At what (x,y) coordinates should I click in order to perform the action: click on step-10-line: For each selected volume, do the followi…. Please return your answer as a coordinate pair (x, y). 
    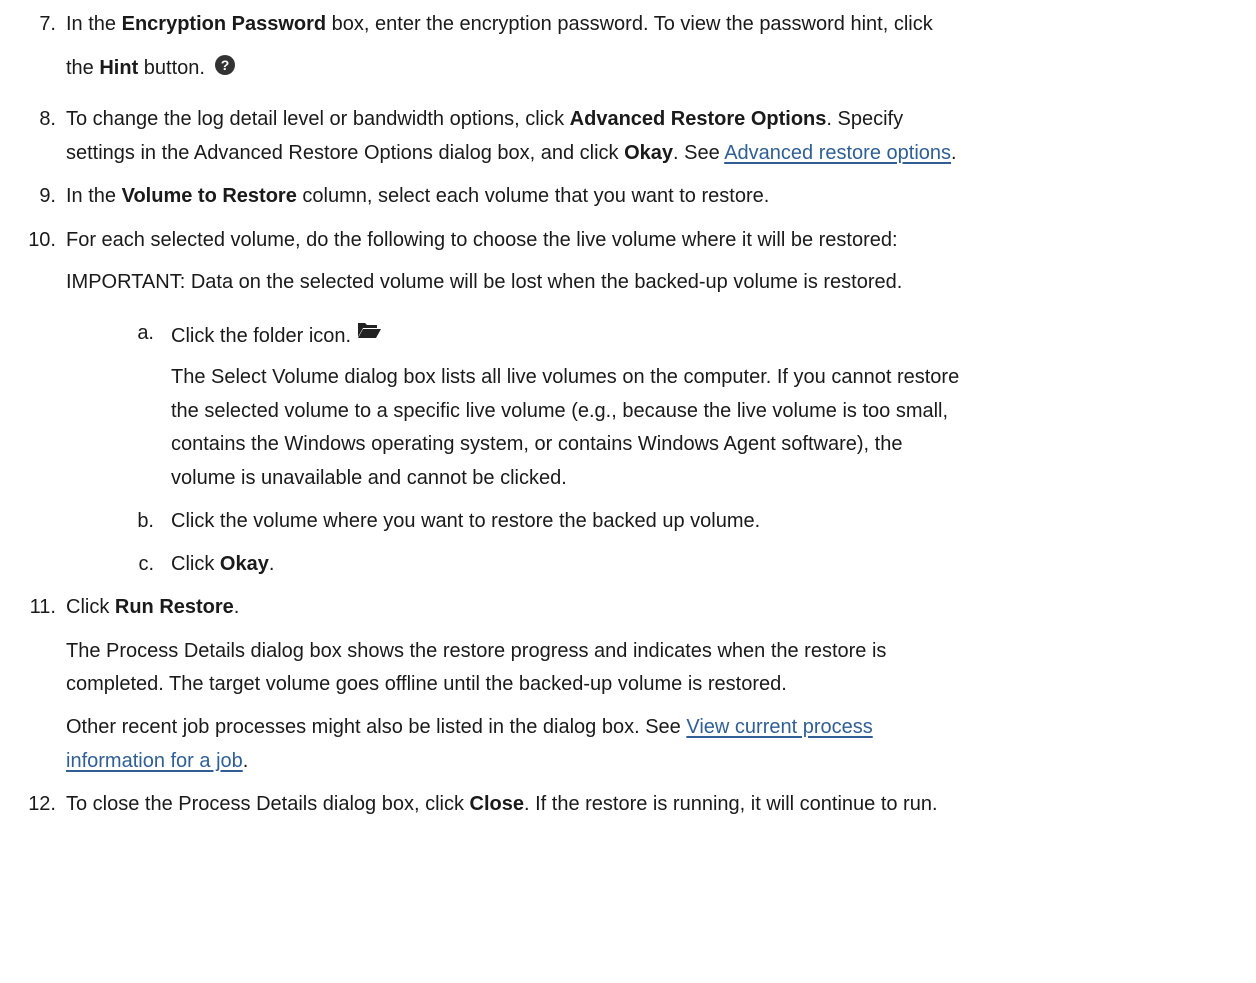
    Looking at the image, I should click on (482, 240).